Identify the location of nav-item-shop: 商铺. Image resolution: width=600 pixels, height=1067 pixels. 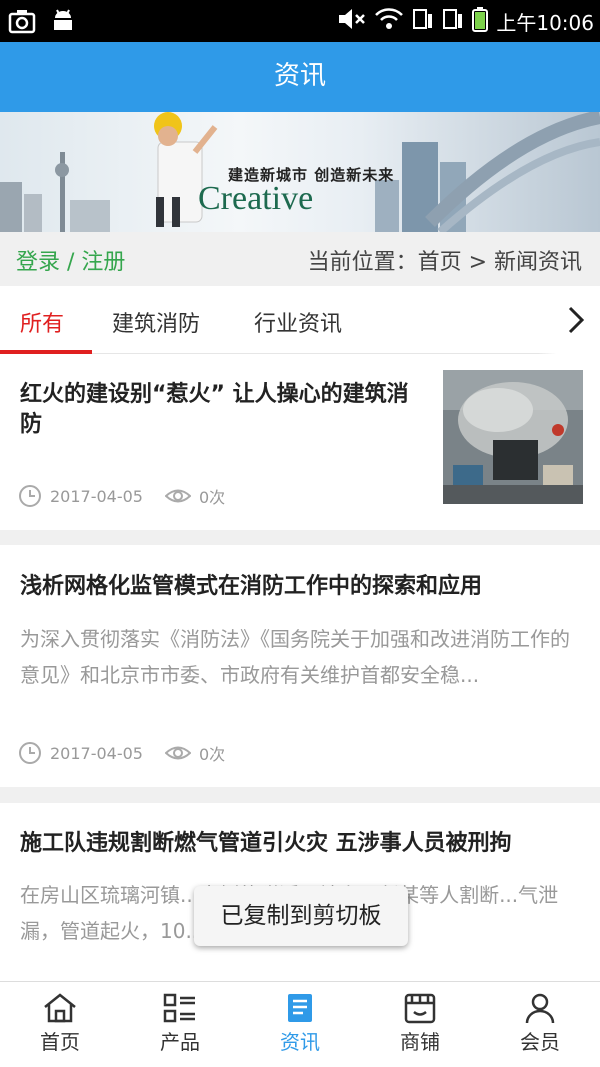
(420, 1024).